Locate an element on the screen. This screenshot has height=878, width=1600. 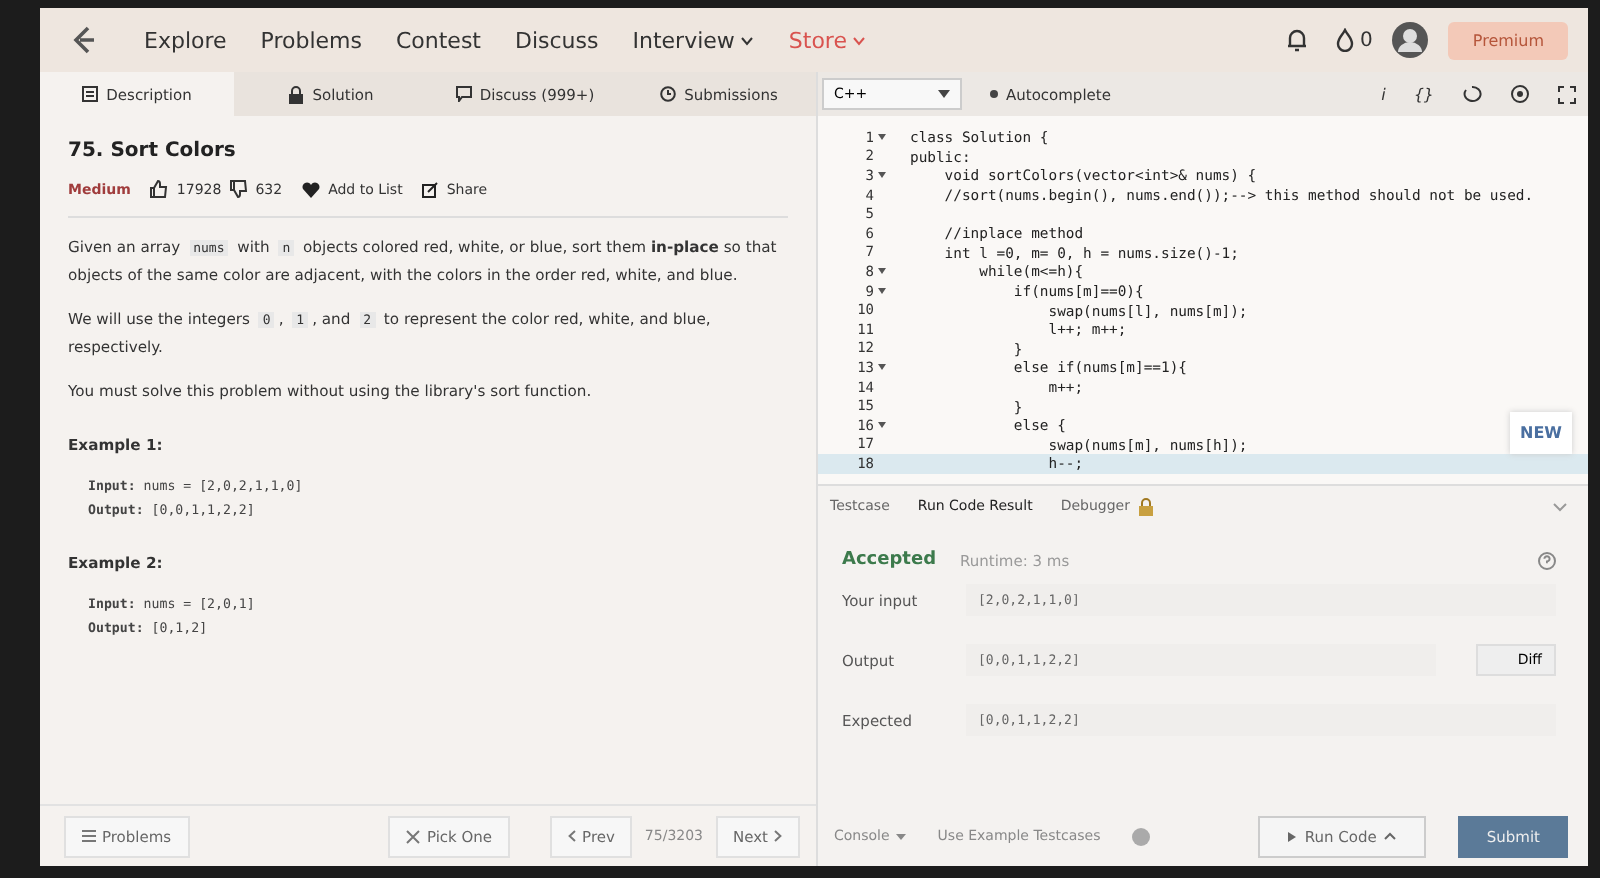
help-icon is located at coordinates (1547, 560).